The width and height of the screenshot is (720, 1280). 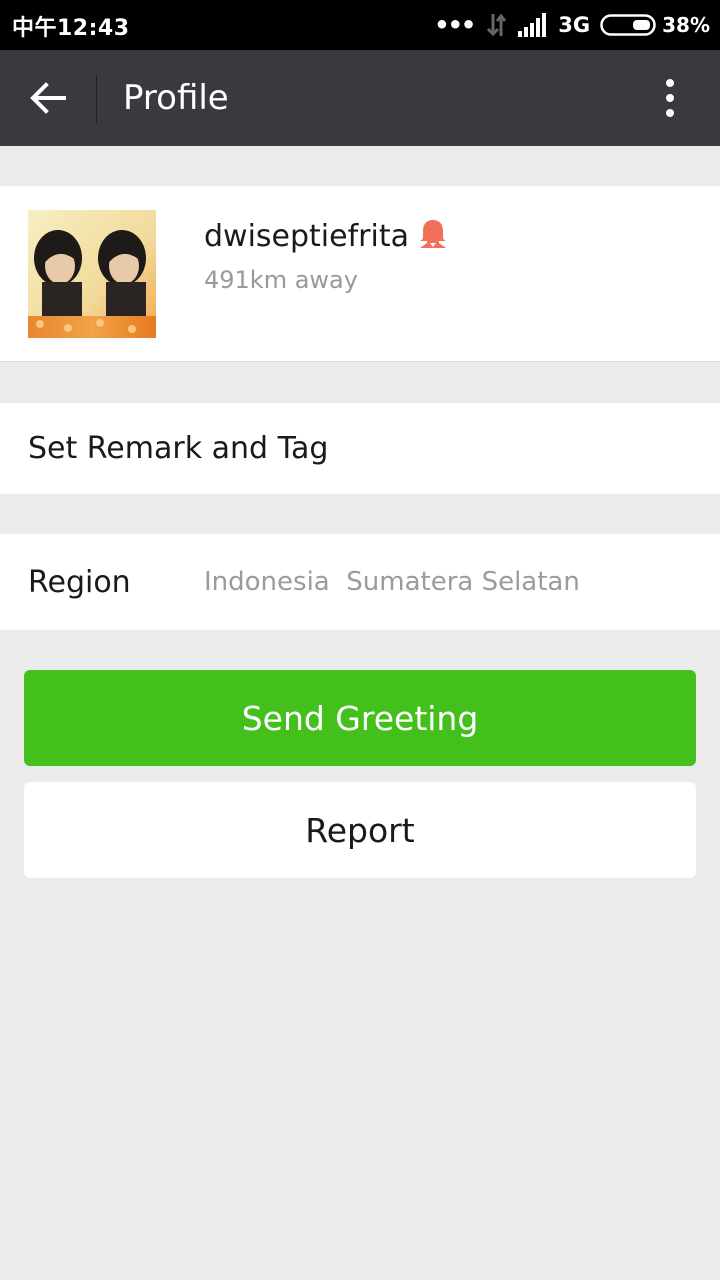 I want to click on page-title: Profile, so click(x=176, y=98).